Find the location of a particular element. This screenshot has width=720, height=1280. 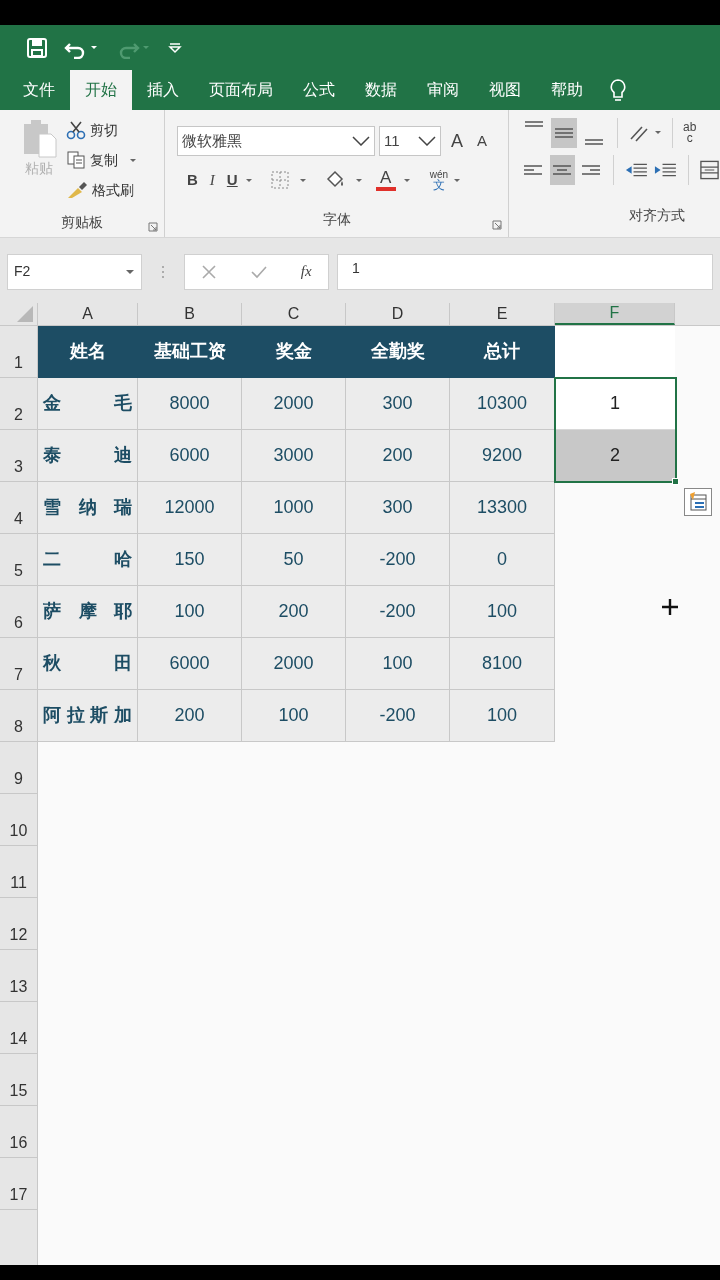

row-header: 12 is located at coordinates (18, 924).